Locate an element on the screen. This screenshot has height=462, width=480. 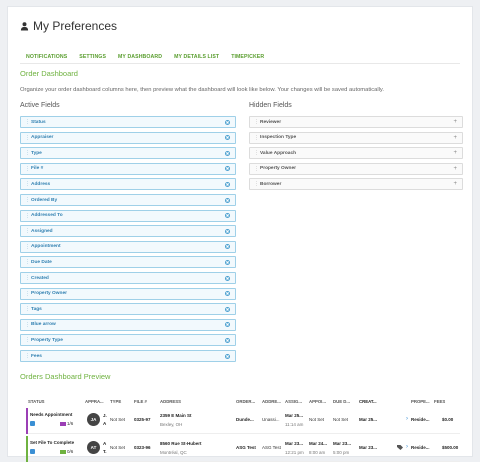
active-field-item: ⋮ Fees is located at coordinates (128, 356).